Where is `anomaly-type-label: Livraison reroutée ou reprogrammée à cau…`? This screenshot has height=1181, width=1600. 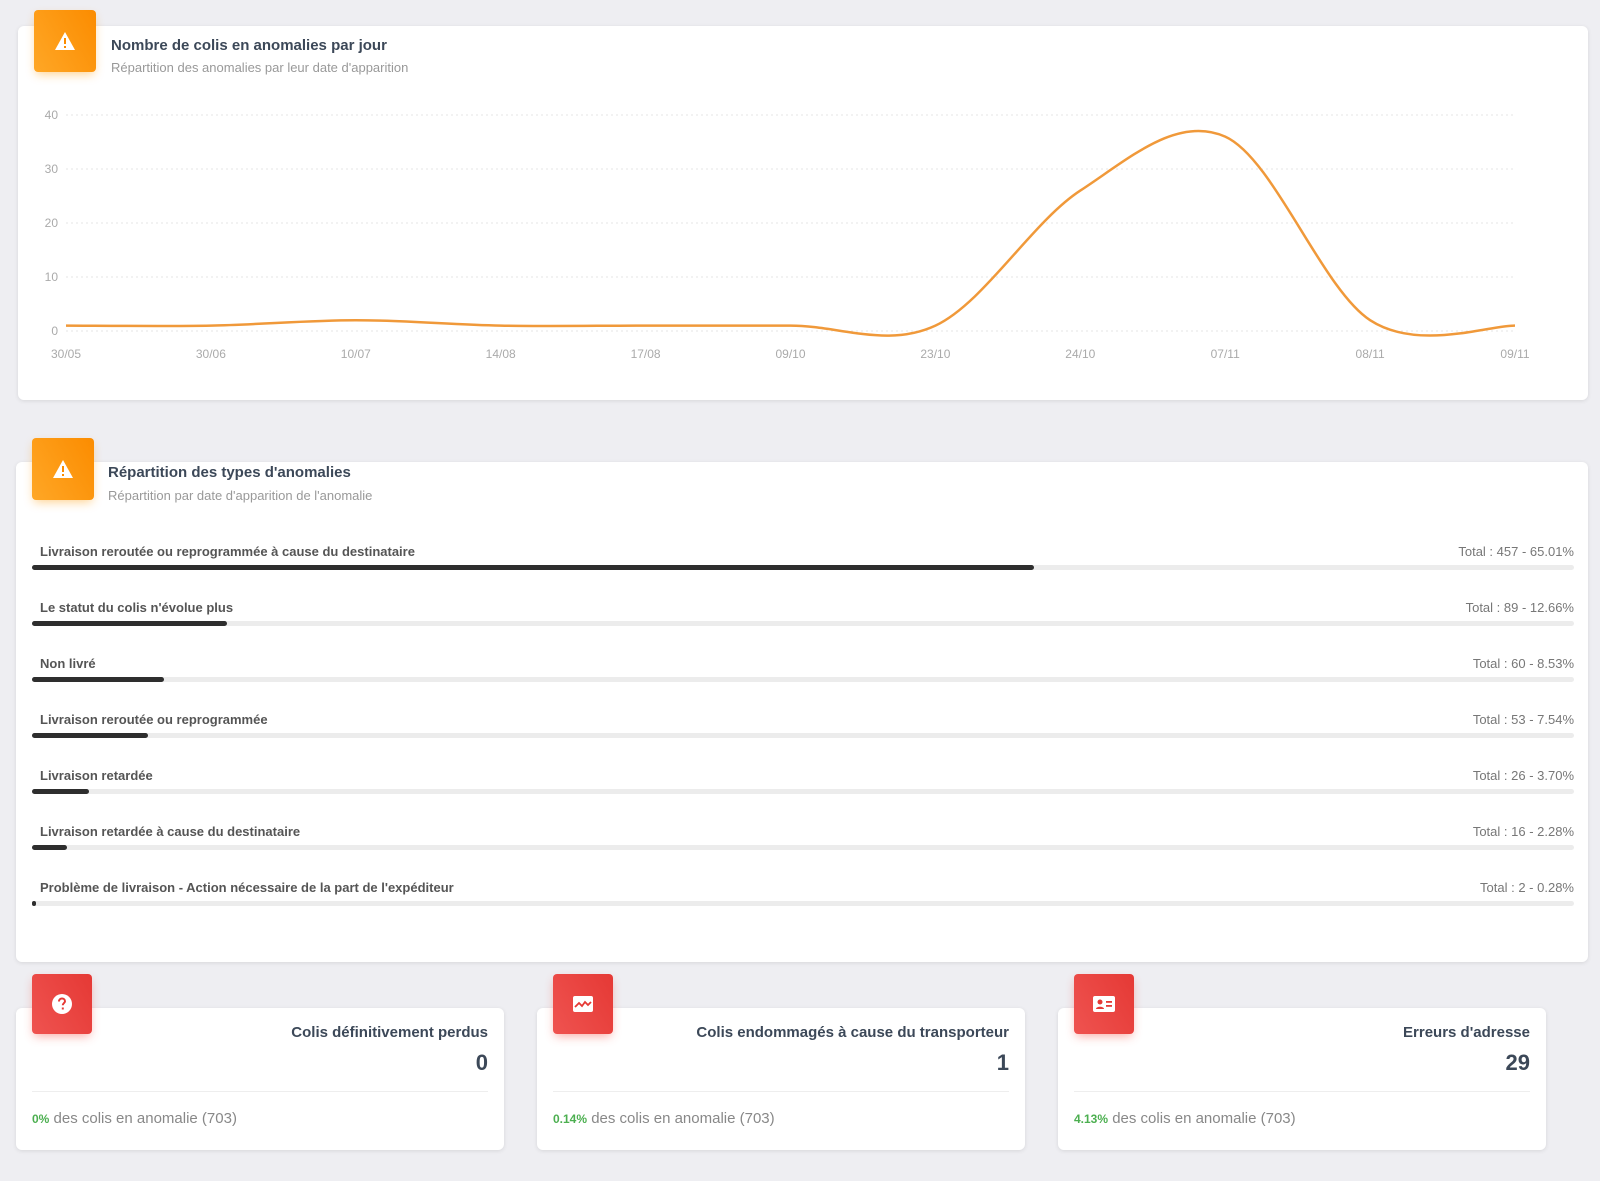
anomaly-type-label: Livraison reroutée ou reprogrammée à cau… is located at coordinates (227, 551).